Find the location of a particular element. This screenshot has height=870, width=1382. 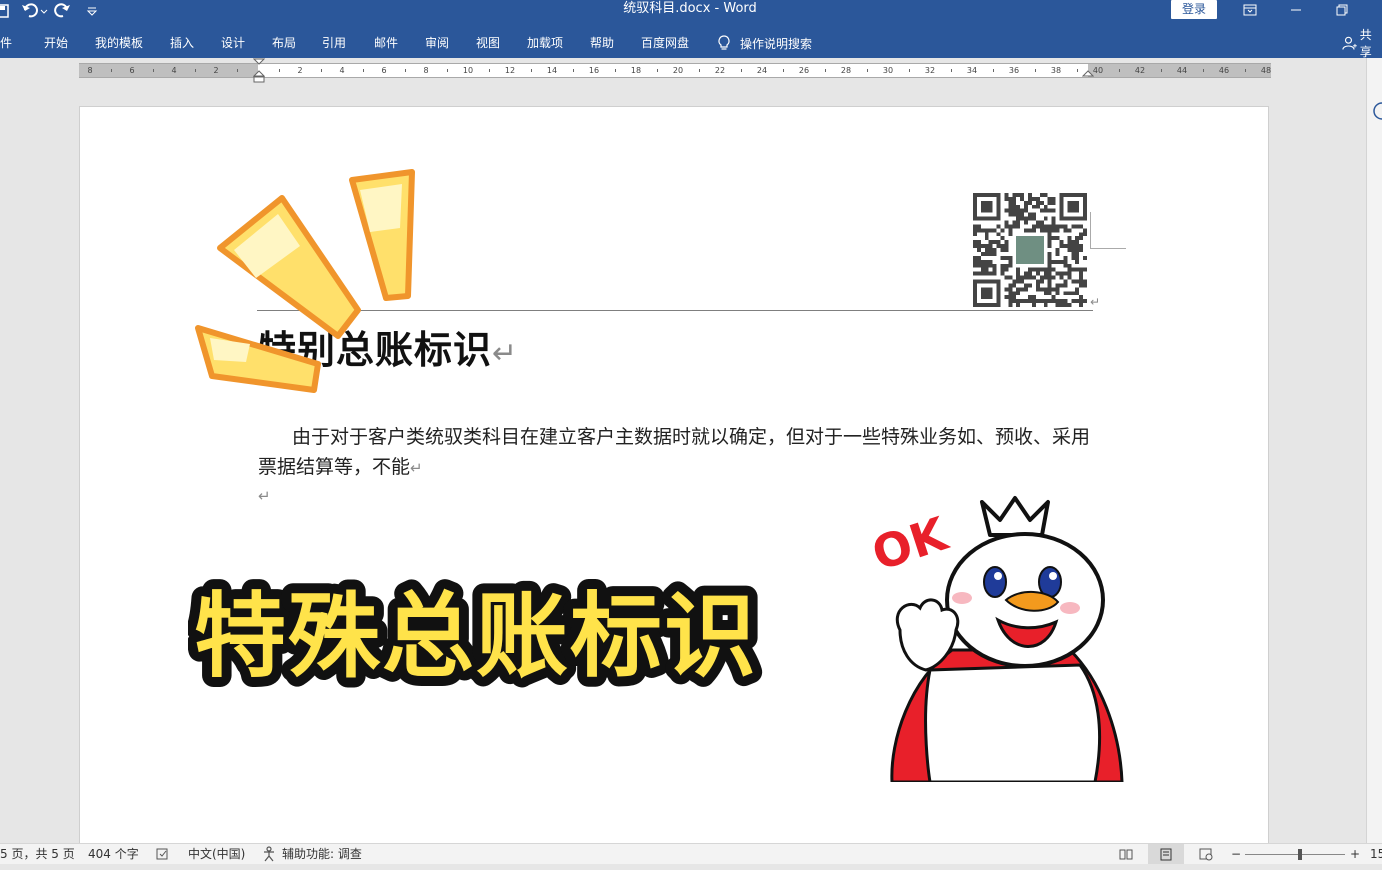

page-count: 5 页，共 5 页 is located at coordinates (37, 854).